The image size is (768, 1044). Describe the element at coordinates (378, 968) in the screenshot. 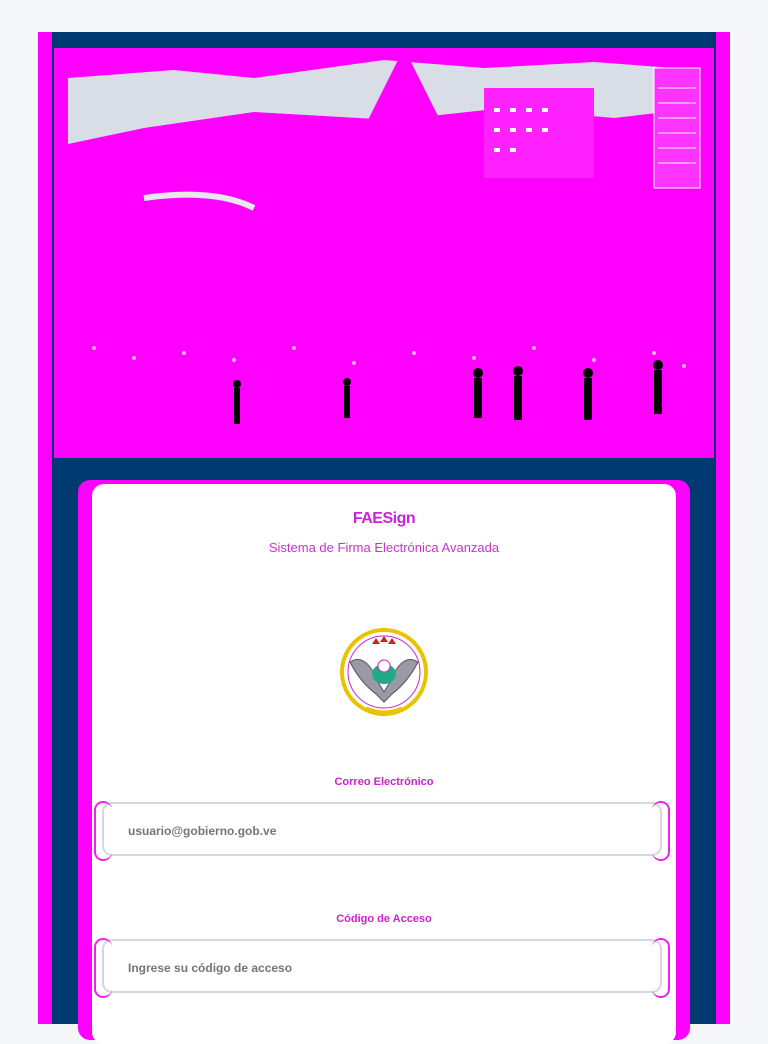

I see `access-code-input` at that location.